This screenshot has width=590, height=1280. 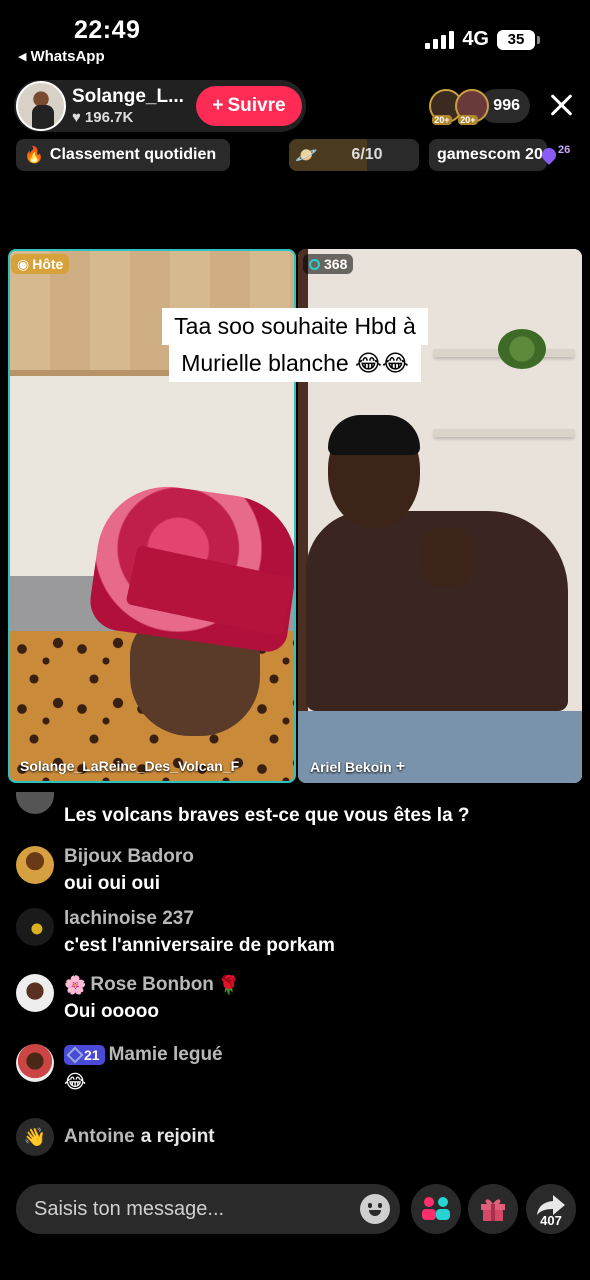 I want to click on host-profile-pill: Solange_L... ♥ 196.7K + Suivre, so click(x=160, y=106).